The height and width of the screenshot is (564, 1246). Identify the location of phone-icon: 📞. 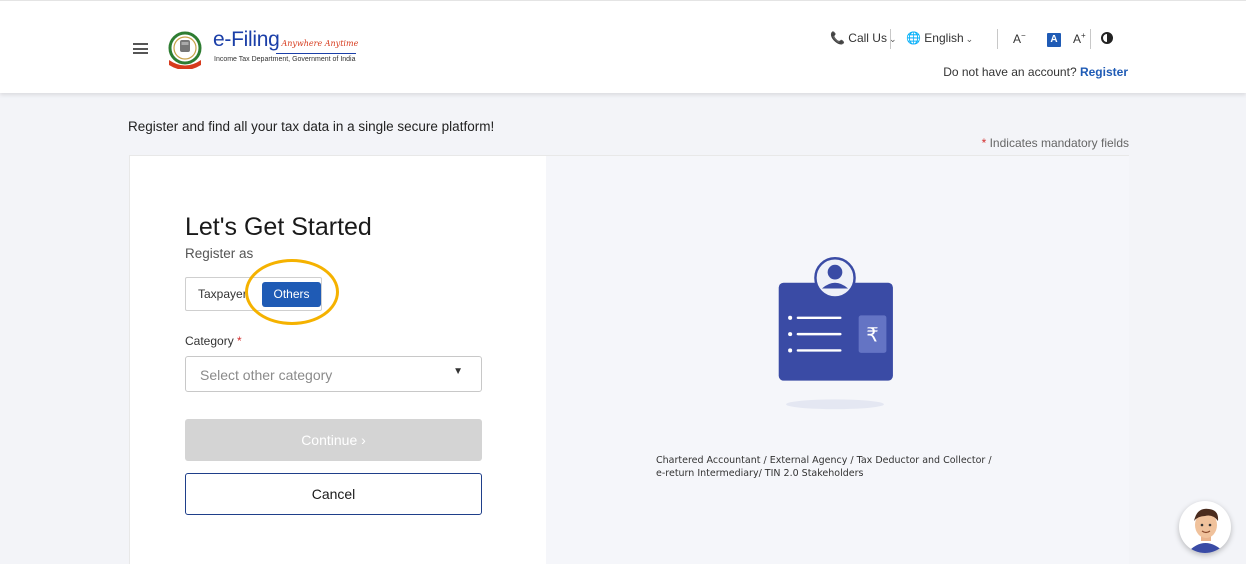
(837, 38).